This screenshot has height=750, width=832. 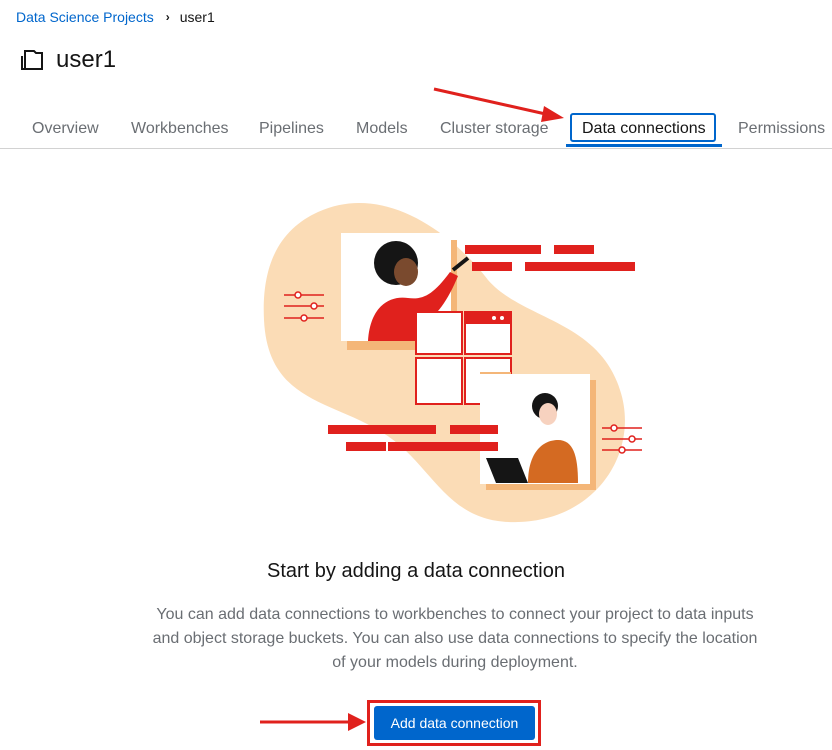 I want to click on tab-permissions: Permissions, so click(x=781, y=128).